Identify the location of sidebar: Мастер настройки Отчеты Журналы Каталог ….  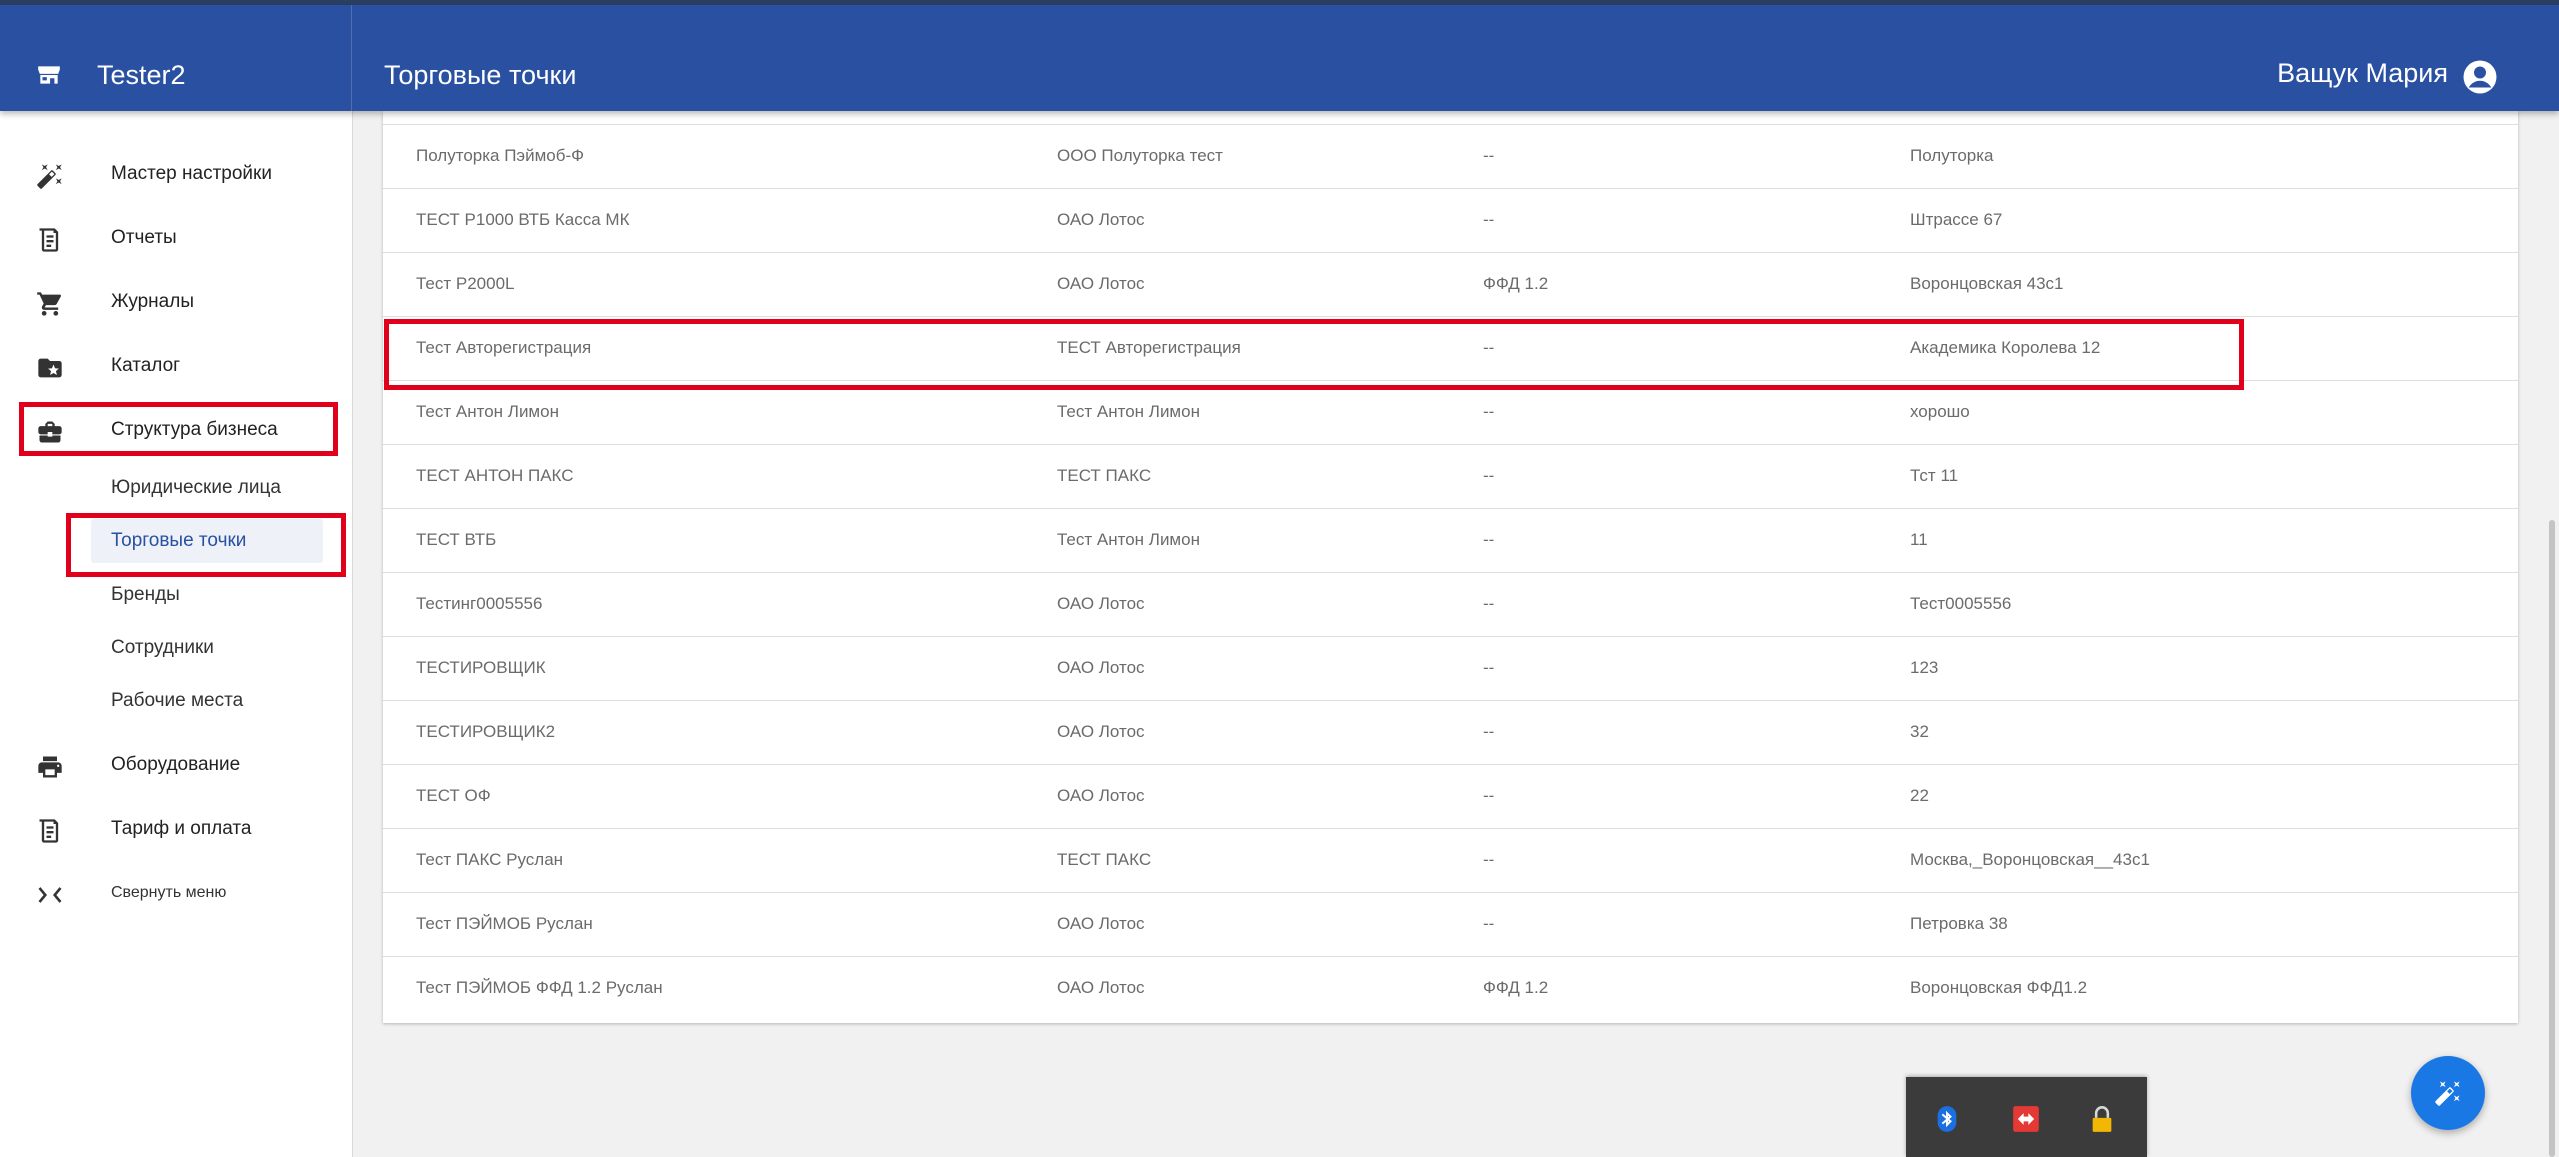
(176, 634).